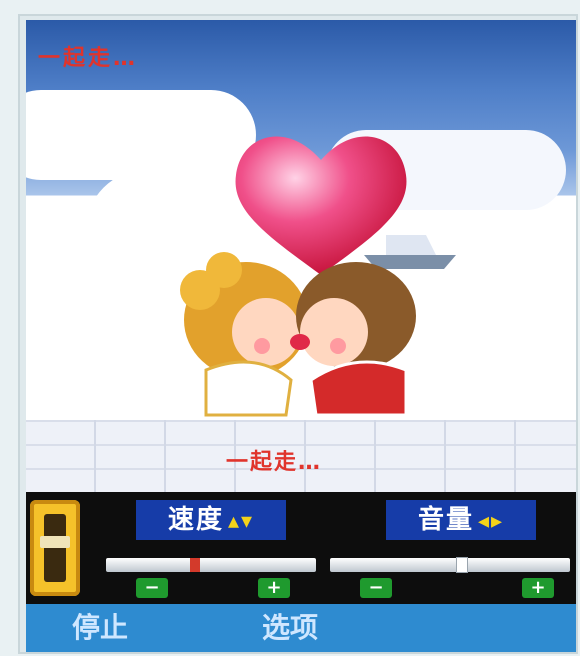  I want to click on speed-label: 速度 ▴▾, so click(211, 520).